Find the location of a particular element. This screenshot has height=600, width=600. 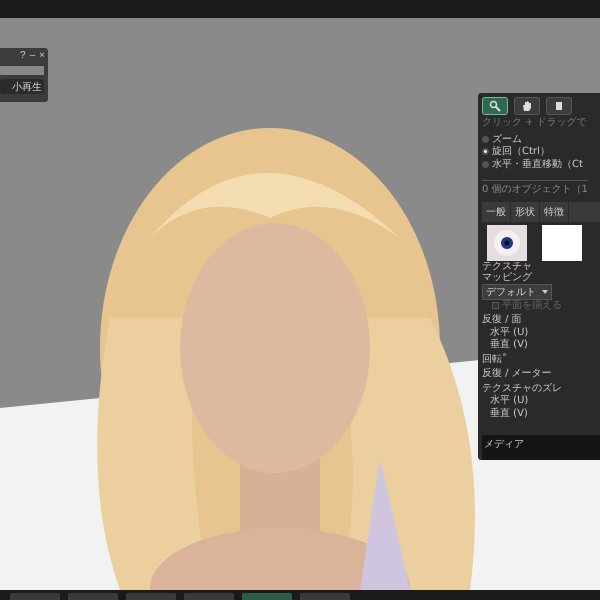

texture-label: テクスチャ is located at coordinates (507, 266).